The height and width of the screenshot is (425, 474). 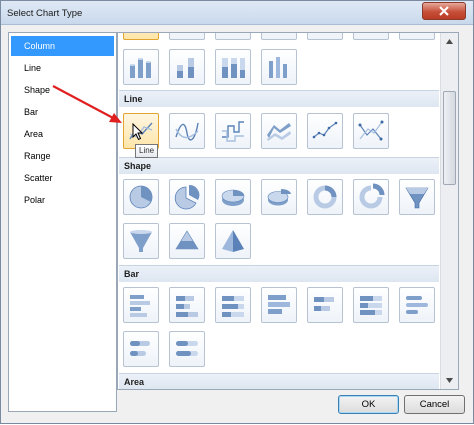 I want to click on 3d-cylinder-full-stacked-thumbnail, so click(x=233, y=67).